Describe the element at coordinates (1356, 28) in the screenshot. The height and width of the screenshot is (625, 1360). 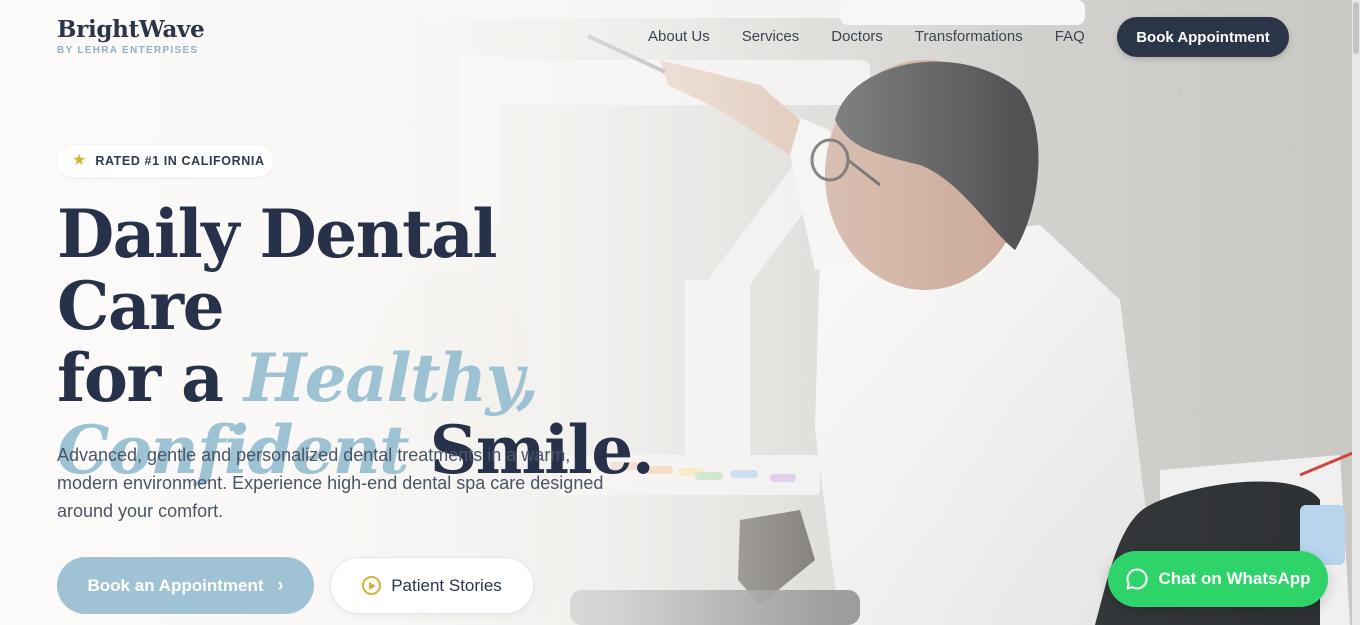
I see `scrollbar-thumb` at that location.